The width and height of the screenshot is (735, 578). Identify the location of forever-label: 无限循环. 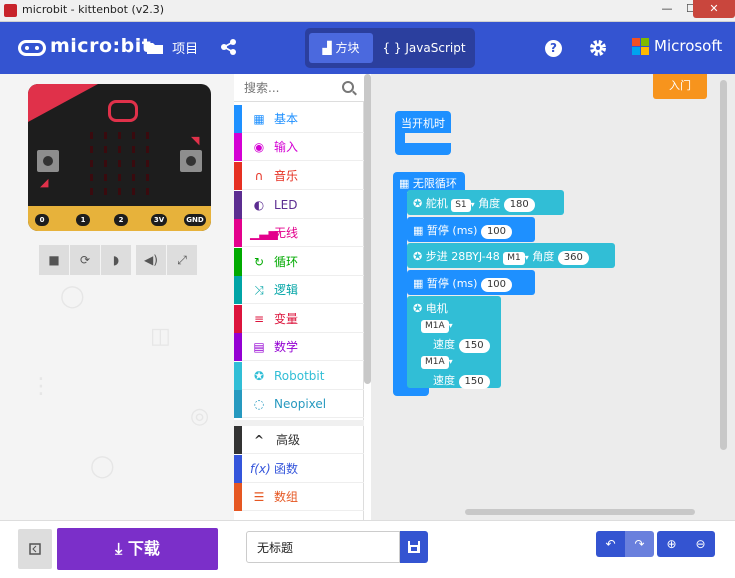
(434, 183).